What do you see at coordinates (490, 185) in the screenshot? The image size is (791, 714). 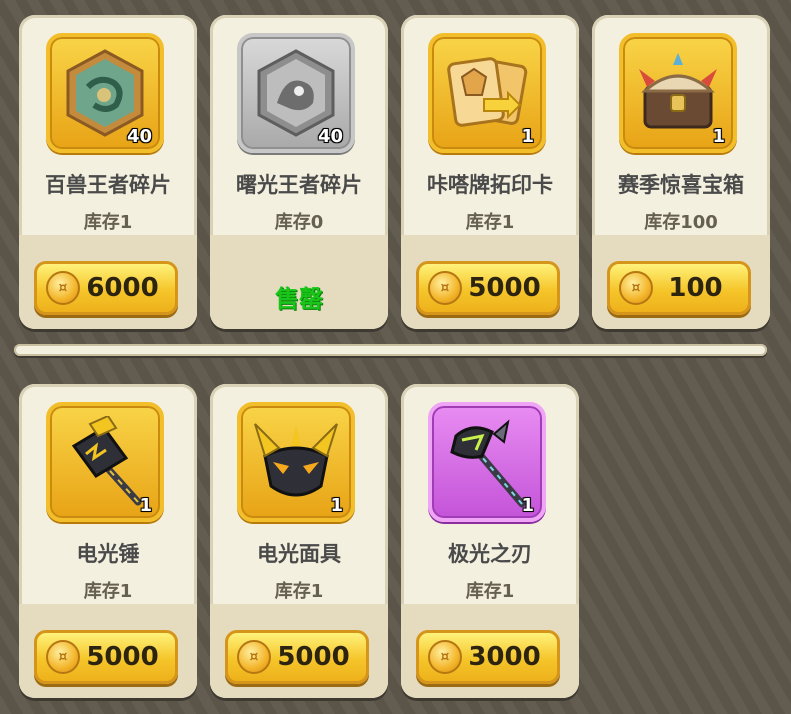 I see `item-name: 咔嗒牌拓印卡` at bounding box center [490, 185].